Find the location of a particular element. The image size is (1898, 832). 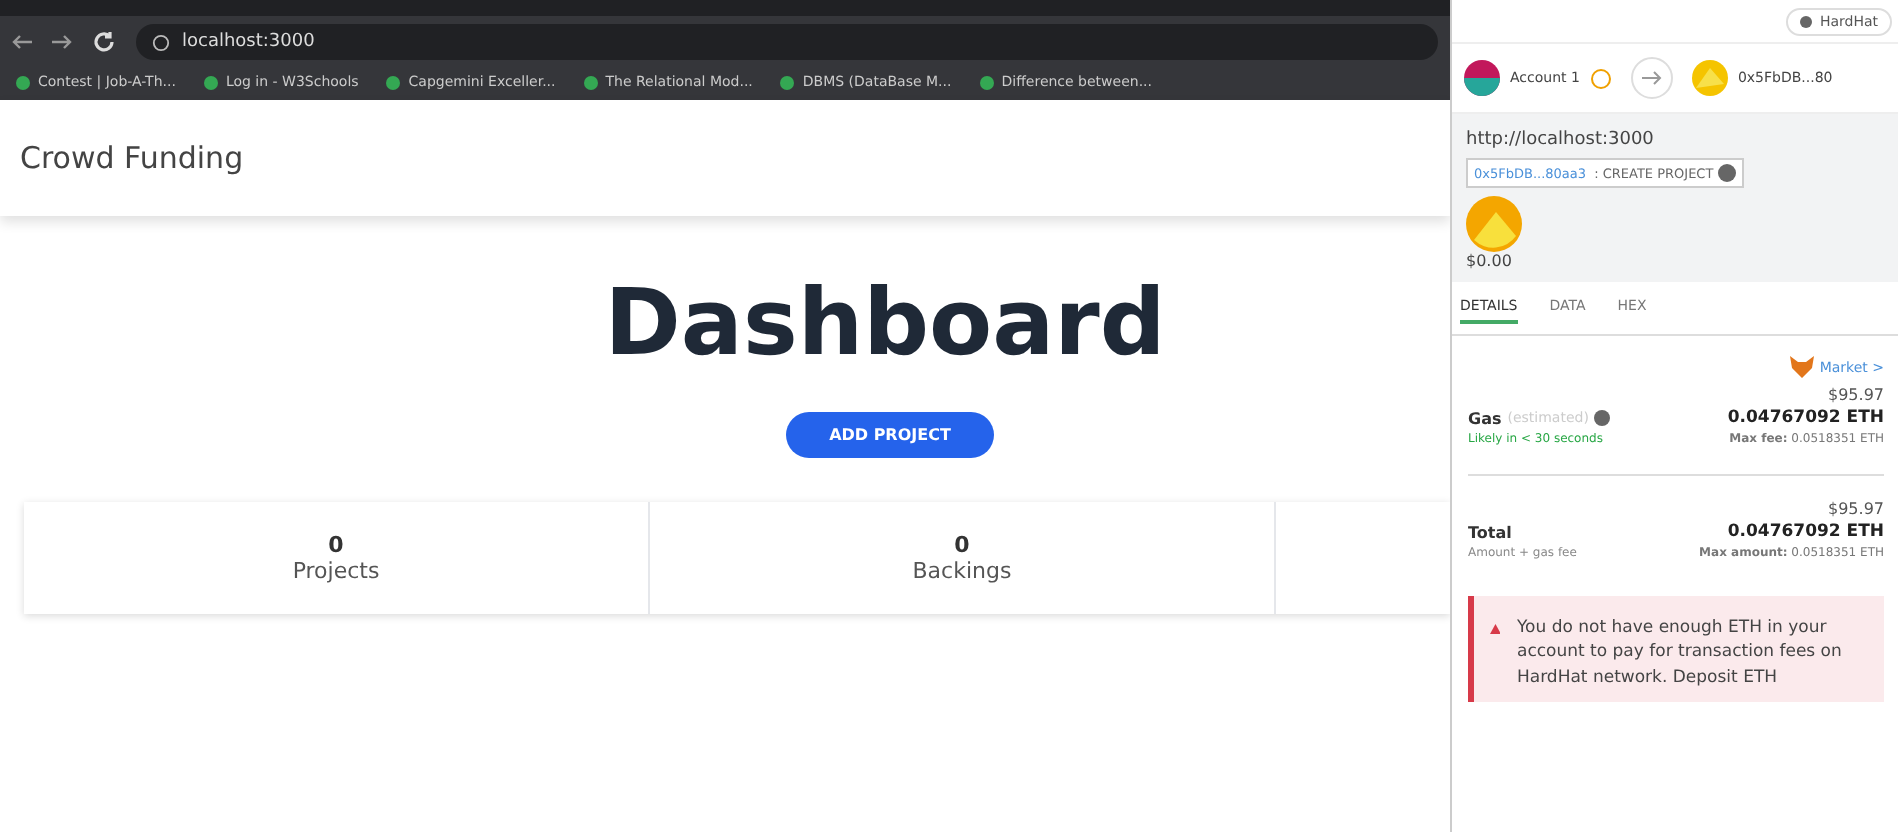

account-avatar-icon is located at coordinates (1482, 78).